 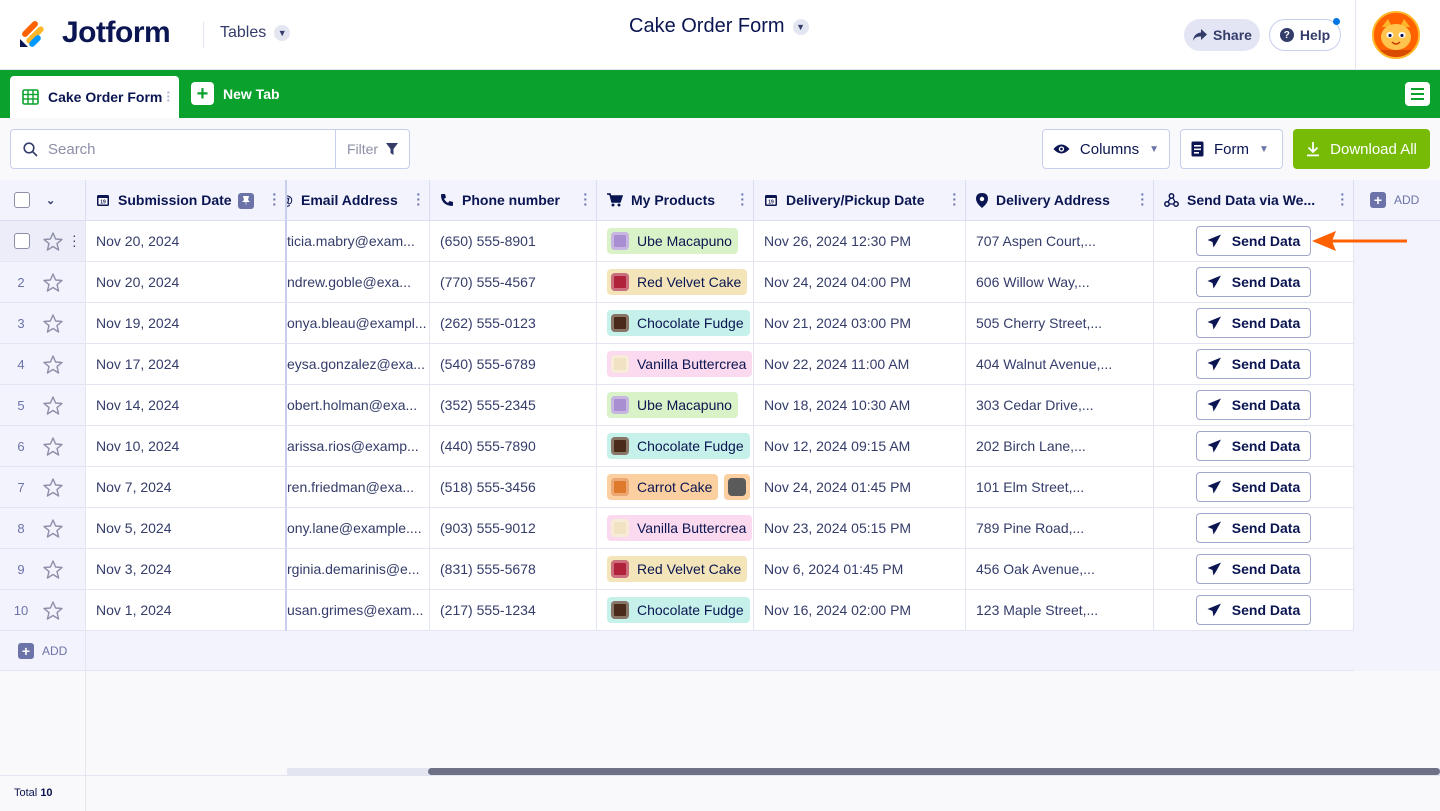 I want to click on cell-delivery-date: Nov 12, 2024 09:15 AM, so click(x=860, y=446).